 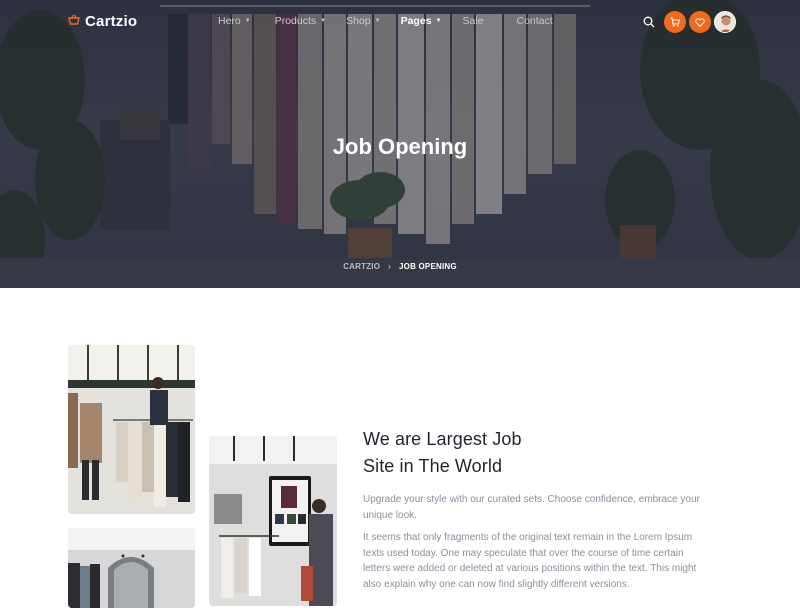 I want to click on cart-button, so click(x=675, y=22).